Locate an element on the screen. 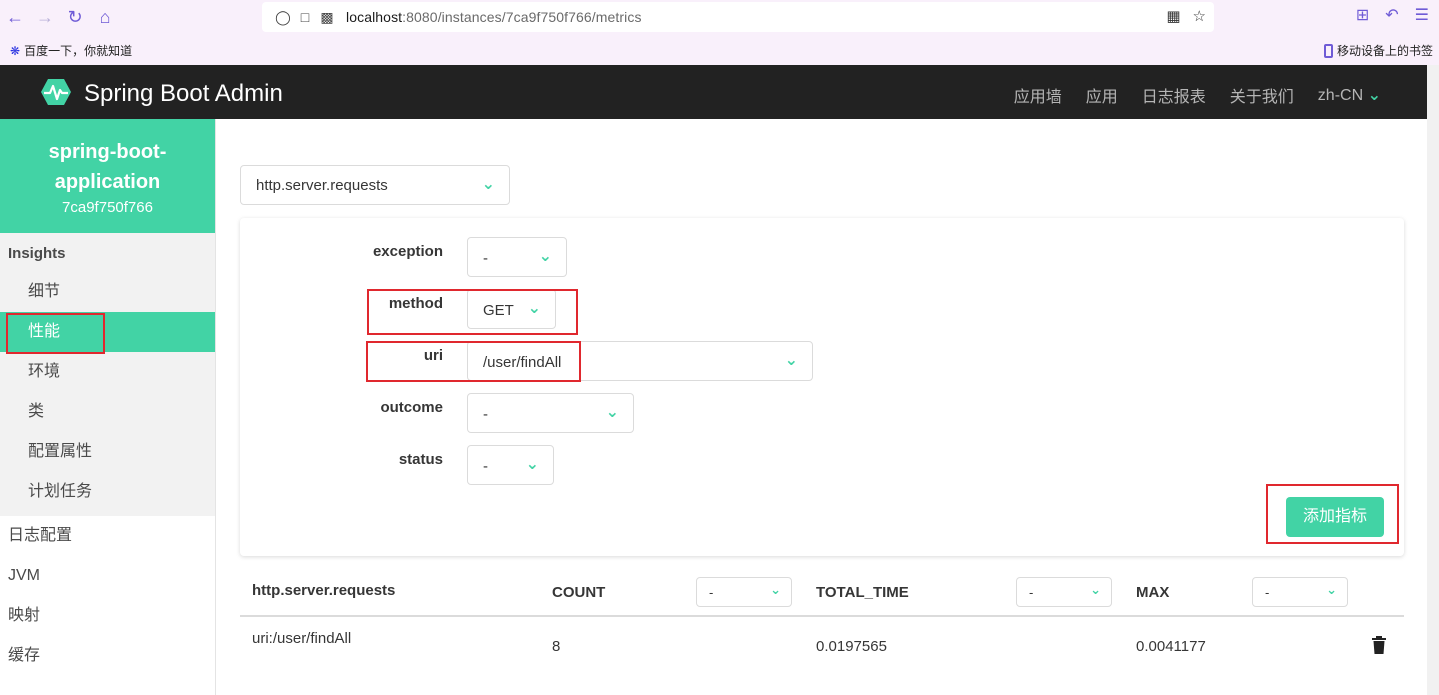  insights-group-title: Insights is located at coordinates (107, 252).